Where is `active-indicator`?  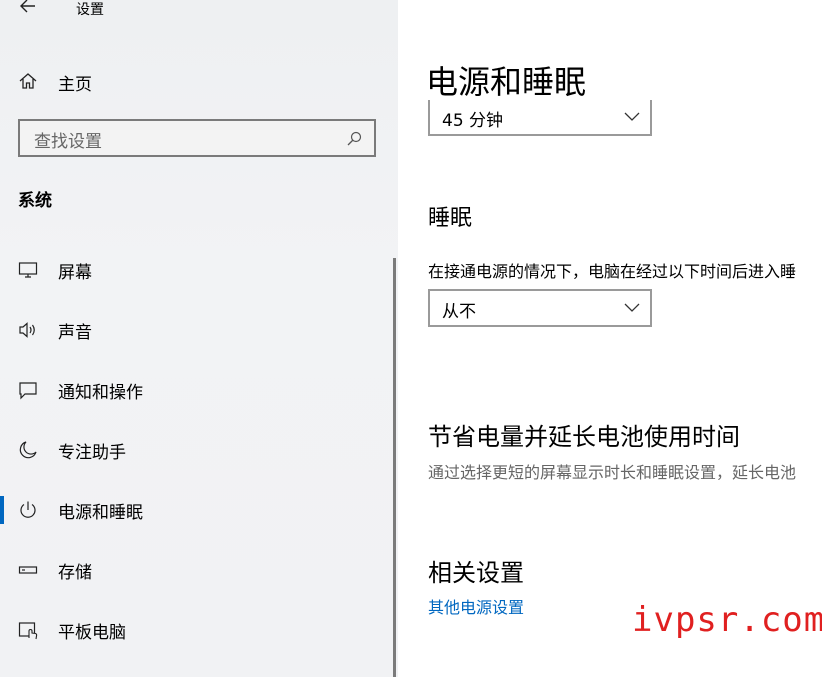
active-indicator is located at coordinates (2, 510).